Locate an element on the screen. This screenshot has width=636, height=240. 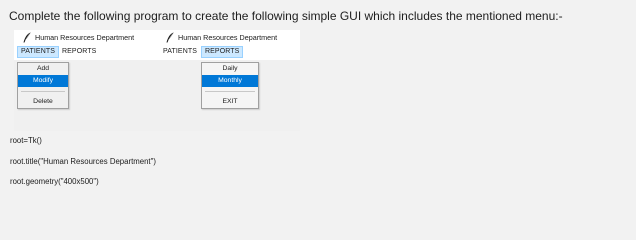
menu-item-delete: Delete is located at coordinates (43, 102).